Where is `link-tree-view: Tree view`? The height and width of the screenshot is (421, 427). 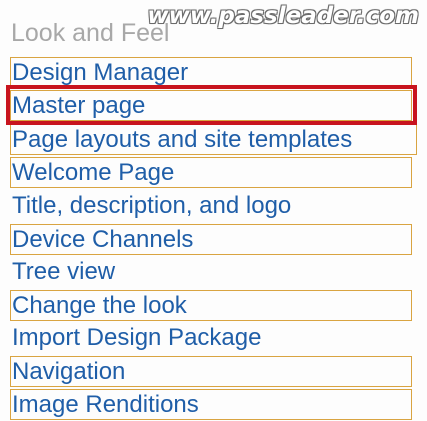 link-tree-view: Tree view is located at coordinates (62, 272).